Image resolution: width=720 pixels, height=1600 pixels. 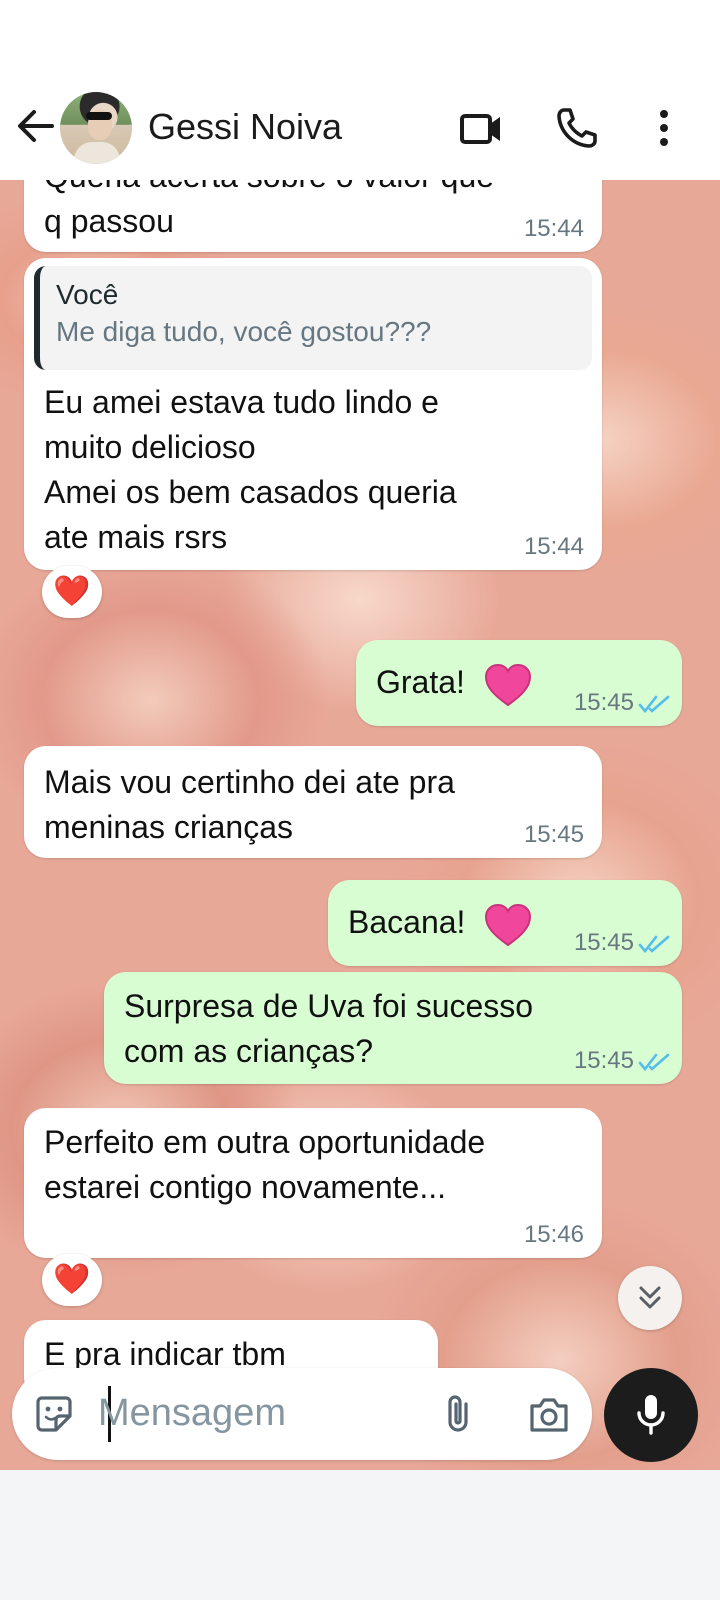 What do you see at coordinates (360, 130) in the screenshot?
I see `chat-header: Gessi Noiva` at bounding box center [360, 130].